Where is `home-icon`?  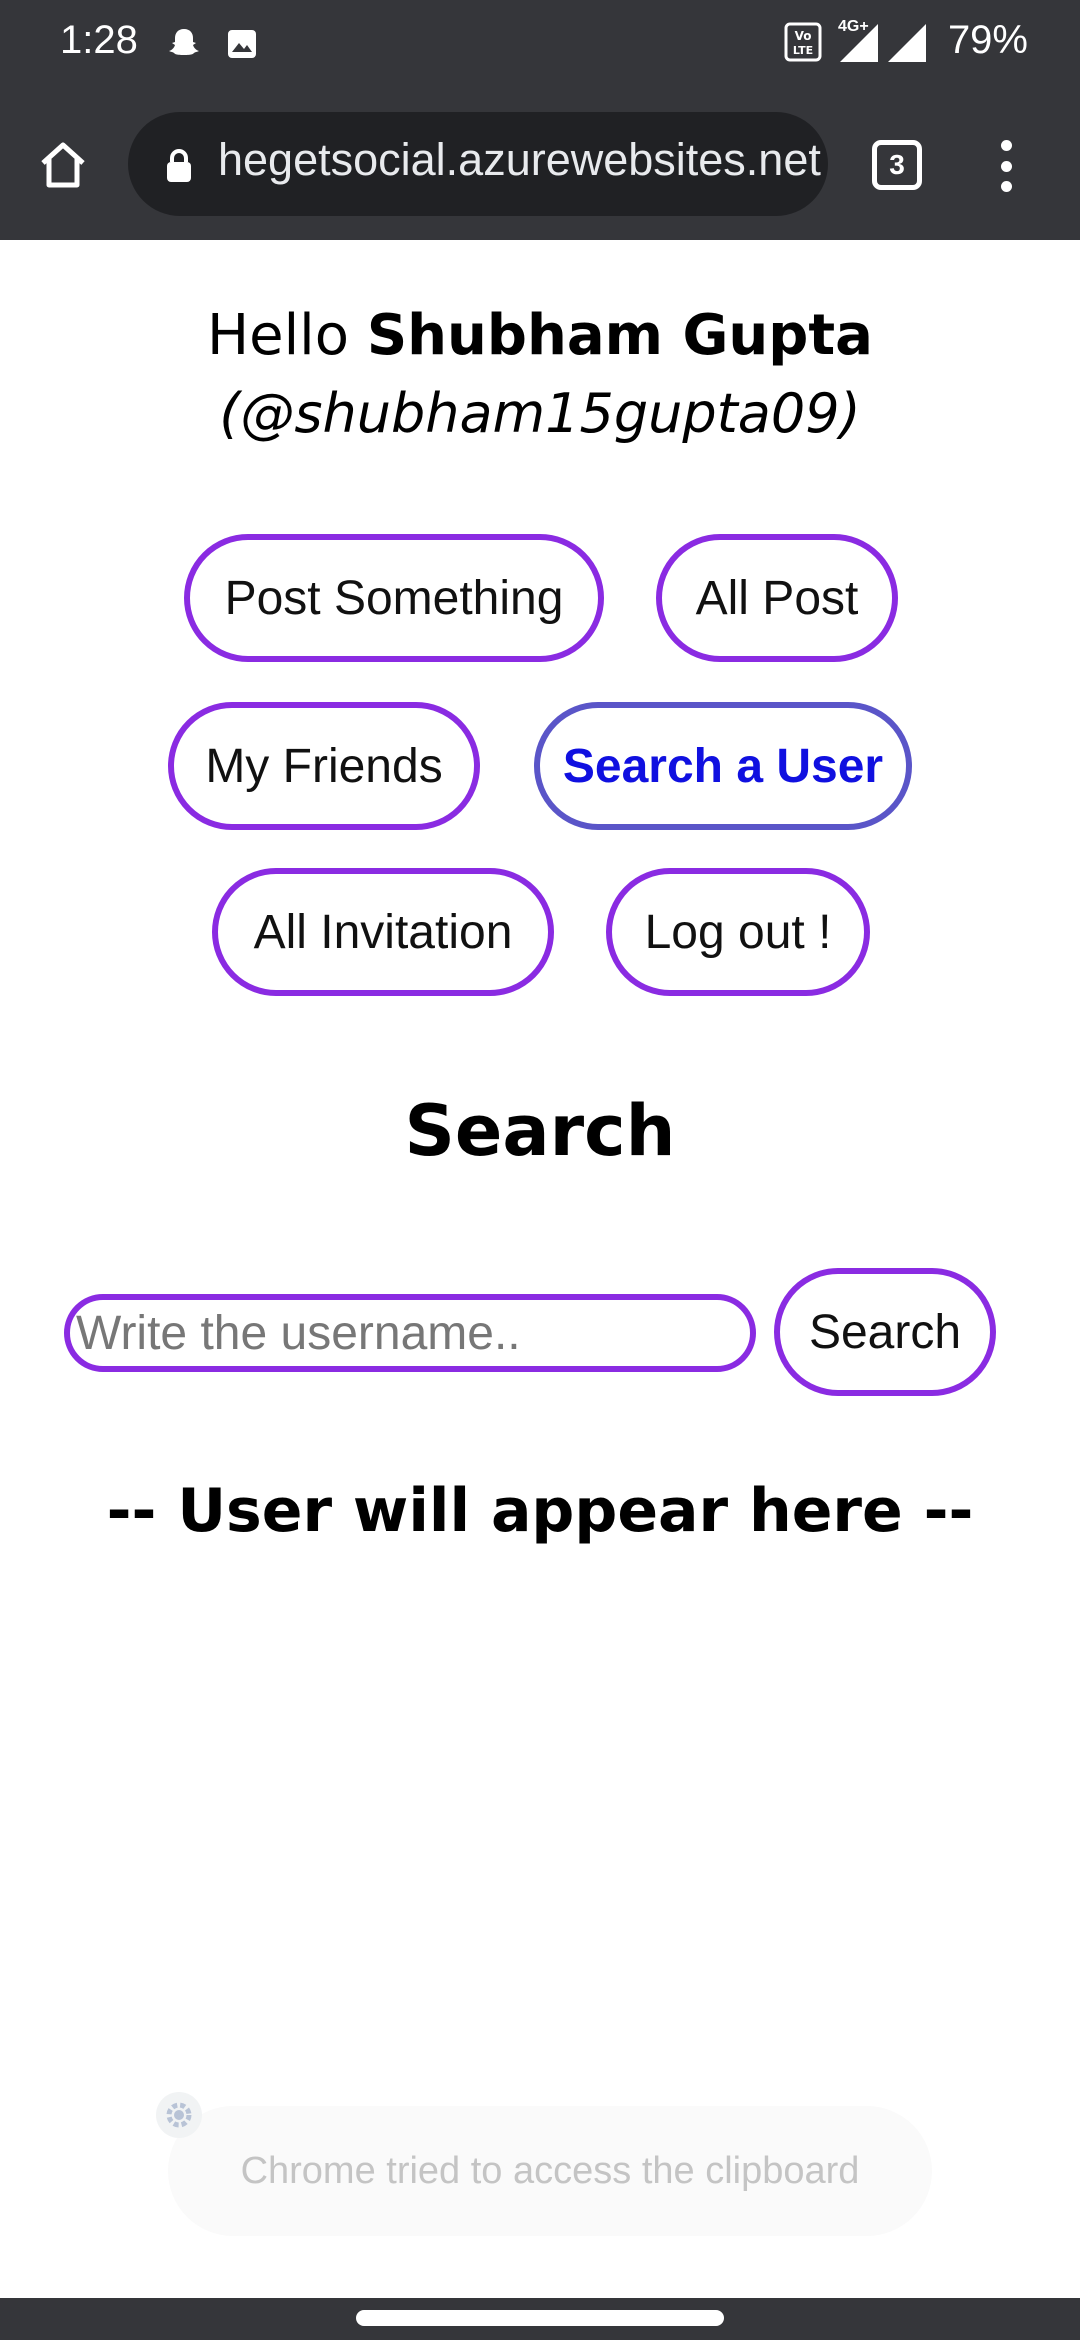 home-icon is located at coordinates (63, 165).